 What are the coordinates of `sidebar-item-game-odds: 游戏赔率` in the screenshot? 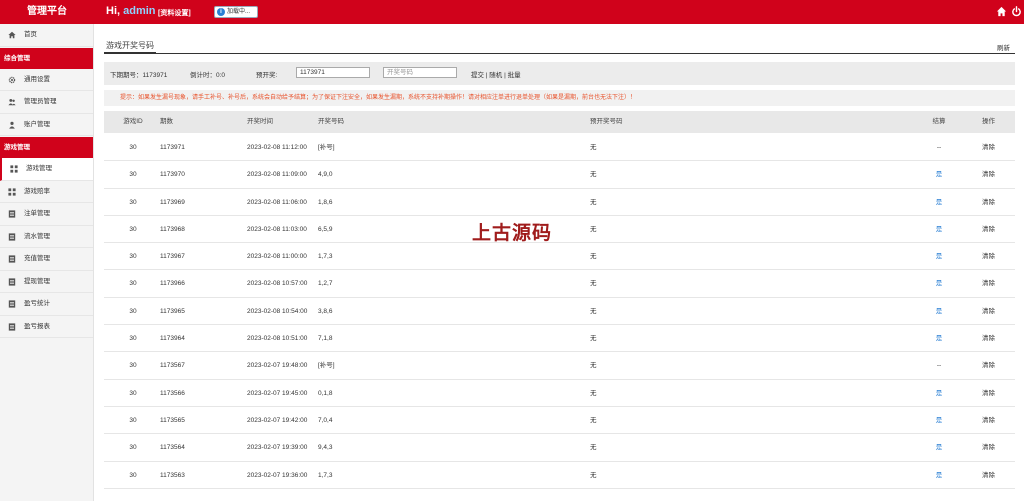 It's located at (46, 192).